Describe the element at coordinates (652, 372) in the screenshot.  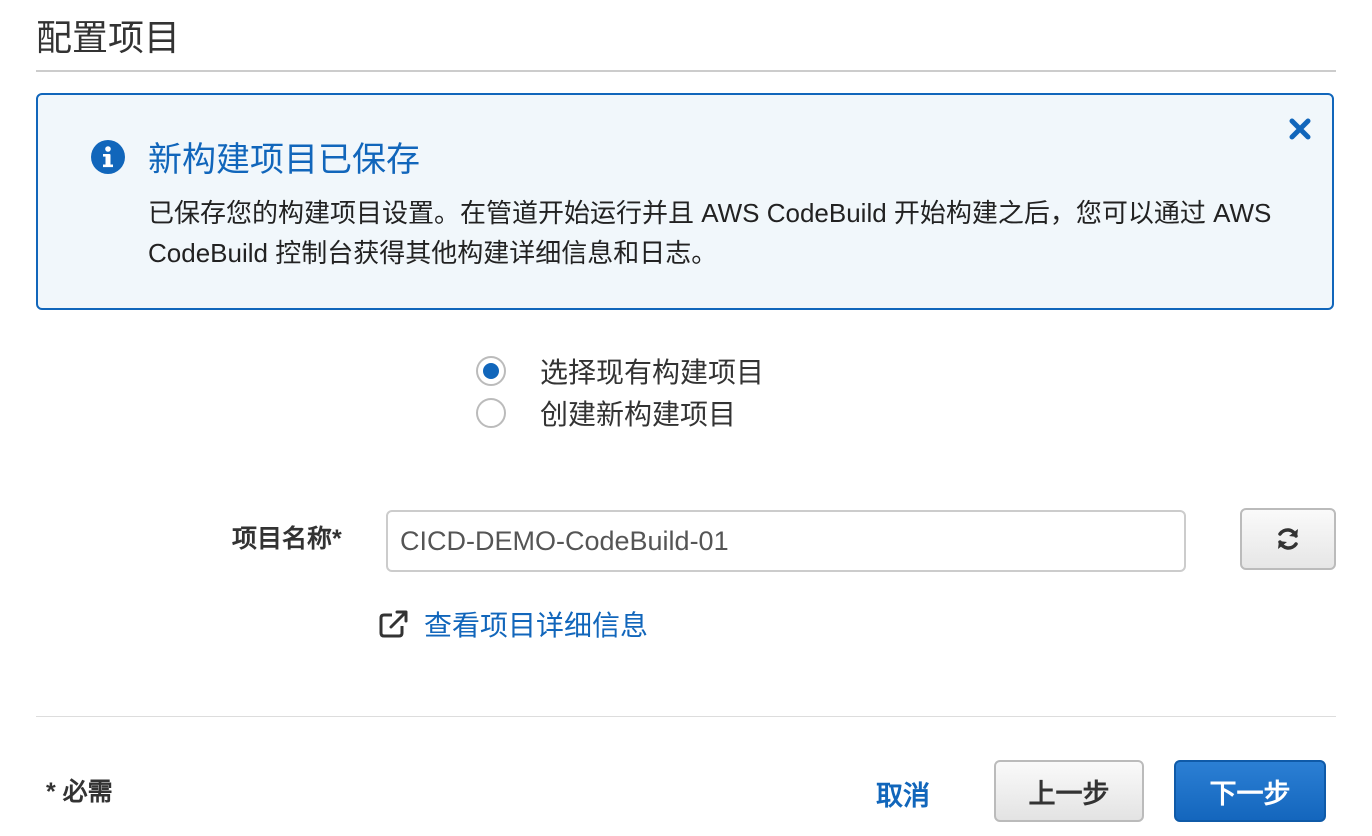
I see `radio-label-existing-project: 选择现有构建项目` at that location.